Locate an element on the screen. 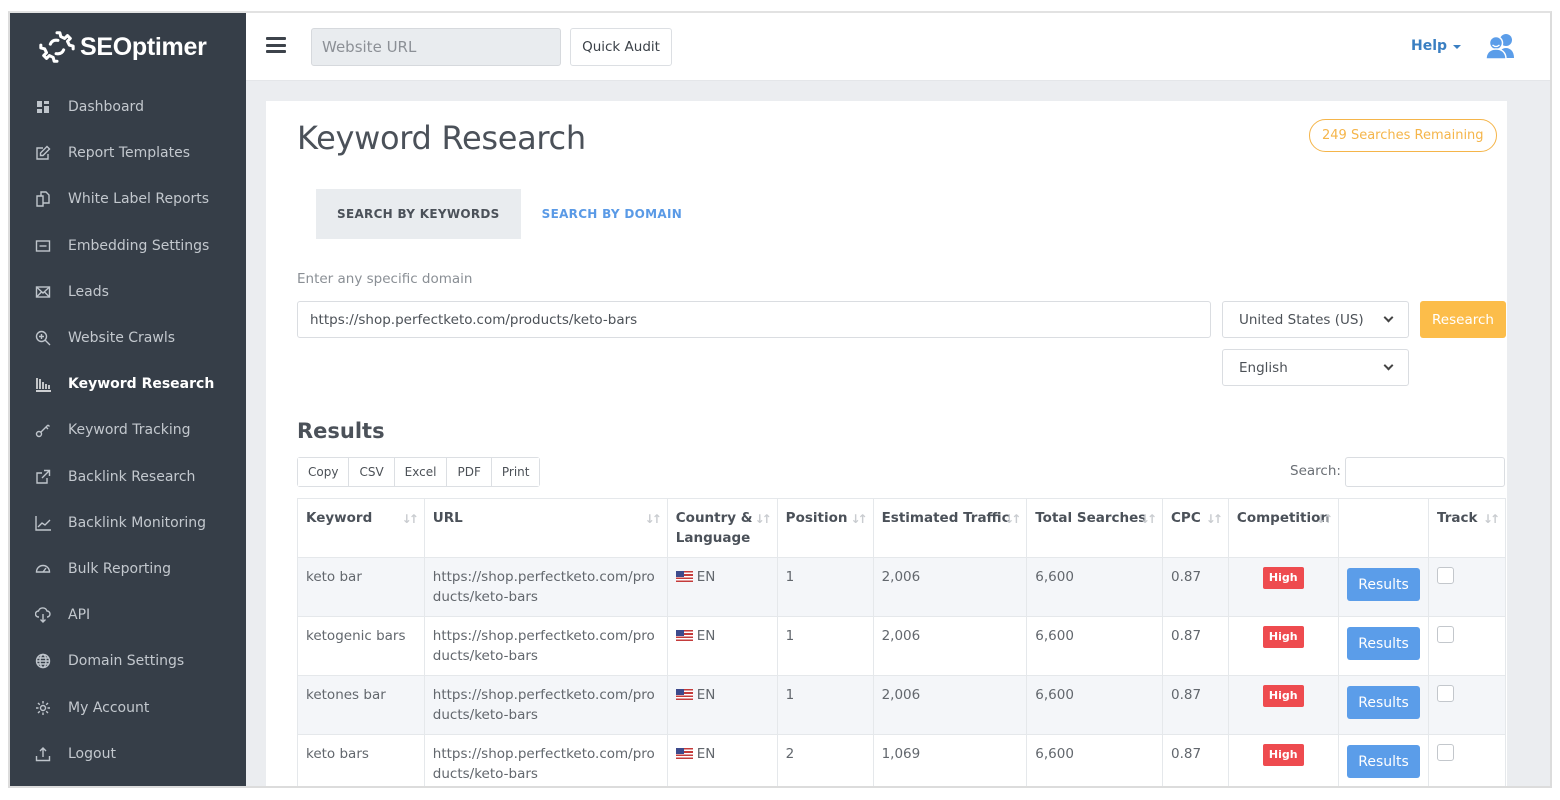 This screenshot has width=1560, height=800. domain-input is located at coordinates (754, 319).